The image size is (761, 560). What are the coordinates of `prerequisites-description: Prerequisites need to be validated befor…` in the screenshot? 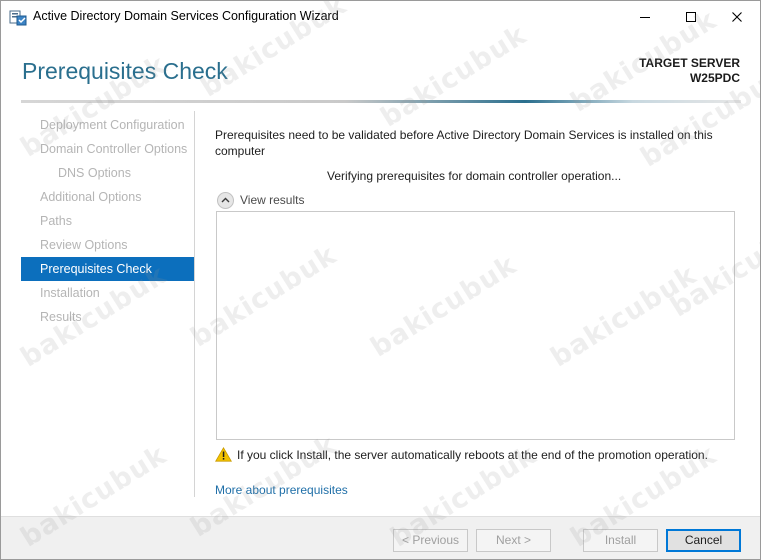 It's located at (464, 143).